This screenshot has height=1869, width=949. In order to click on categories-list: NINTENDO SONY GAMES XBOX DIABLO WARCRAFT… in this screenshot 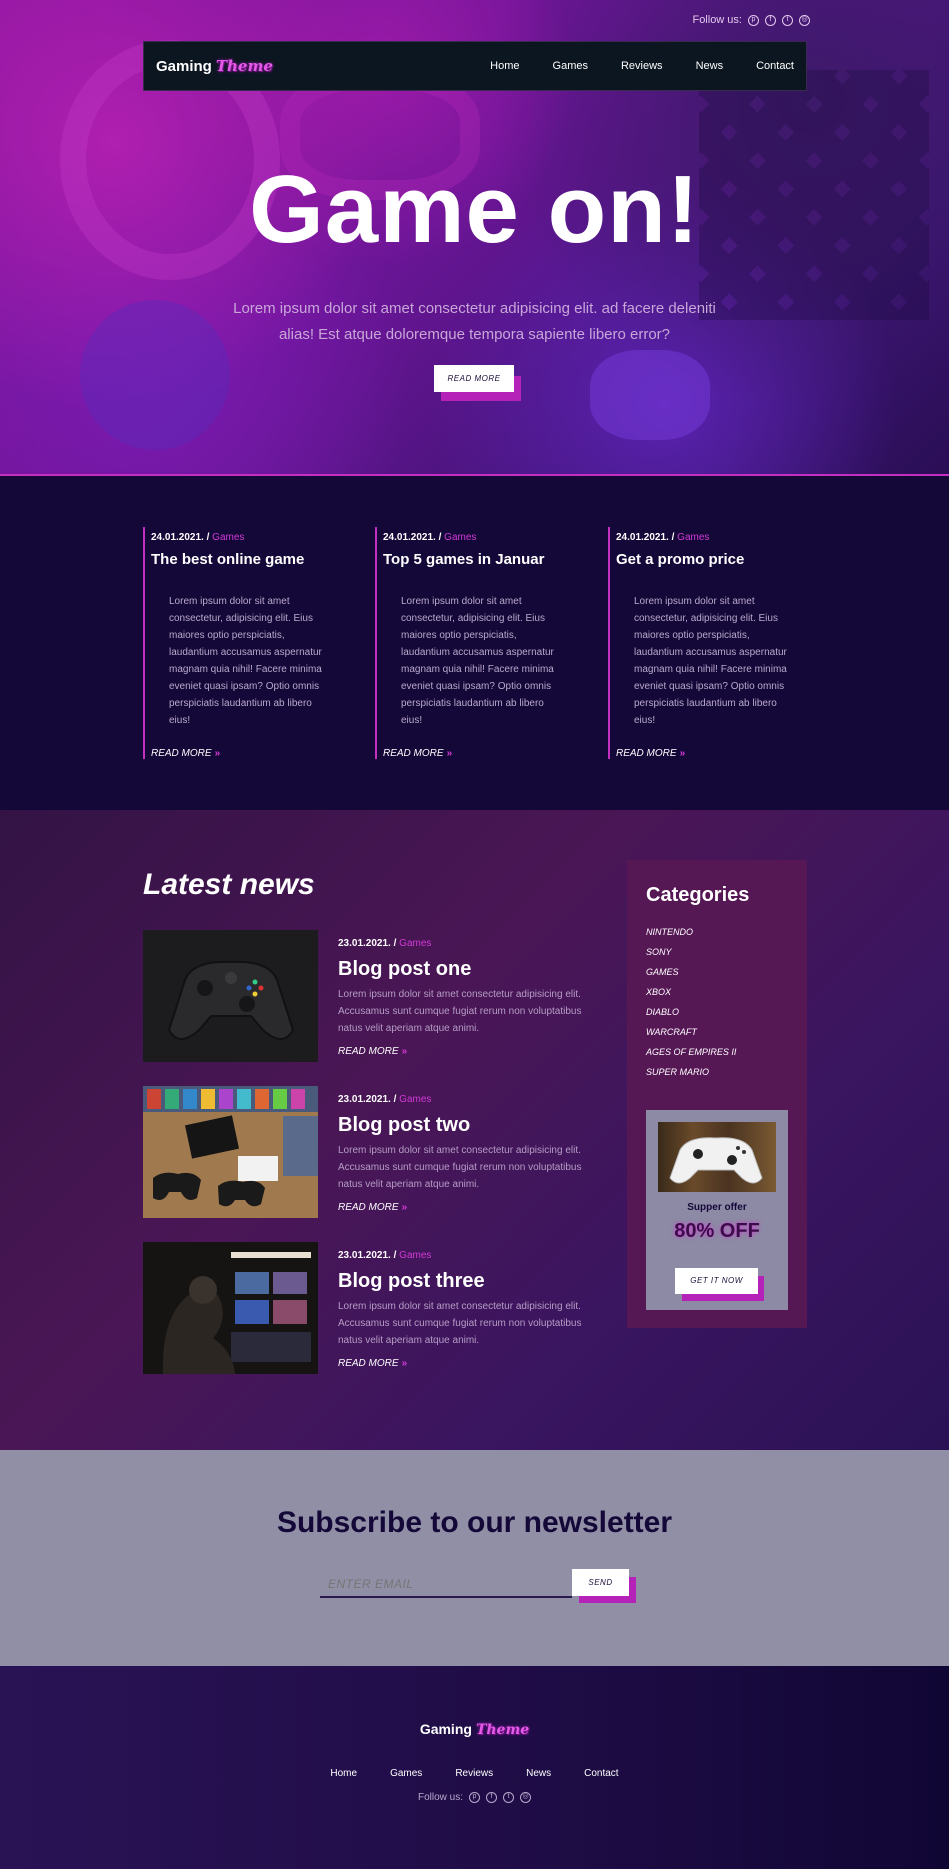, I will do `click(691, 1002)`.